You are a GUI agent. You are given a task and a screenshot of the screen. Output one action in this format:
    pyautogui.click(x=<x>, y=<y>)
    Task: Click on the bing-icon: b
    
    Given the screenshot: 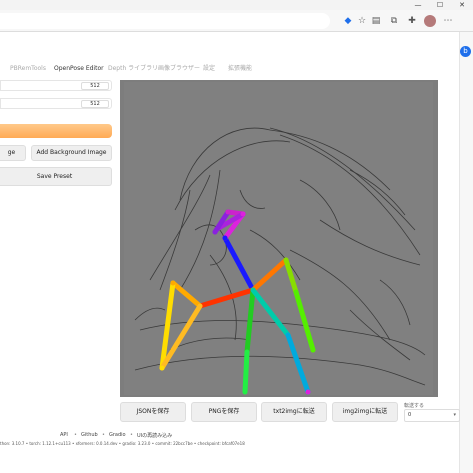 What is the action you would take?
    pyautogui.click(x=465, y=51)
    